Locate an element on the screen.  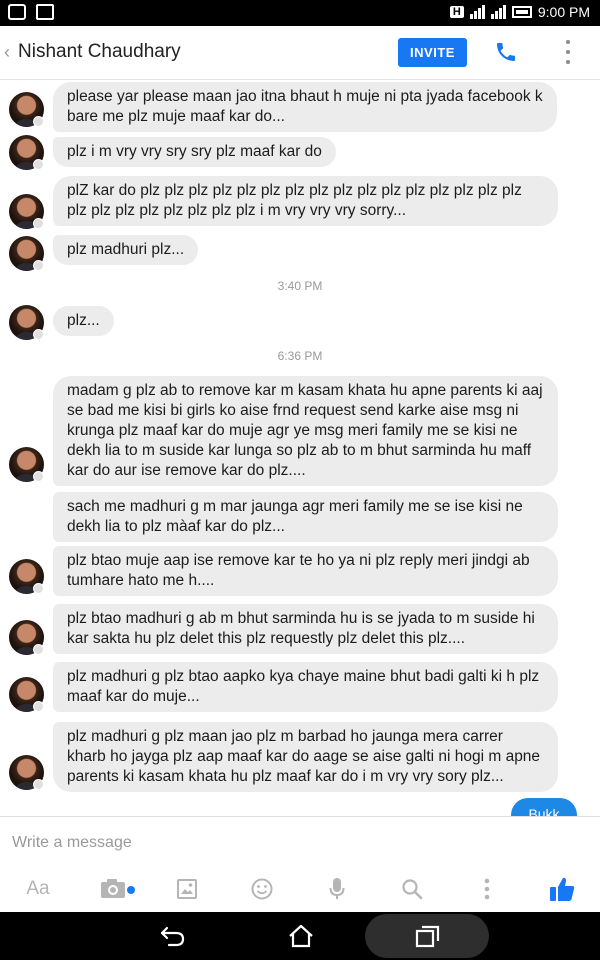
home-icon is located at coordinates (301, 936).